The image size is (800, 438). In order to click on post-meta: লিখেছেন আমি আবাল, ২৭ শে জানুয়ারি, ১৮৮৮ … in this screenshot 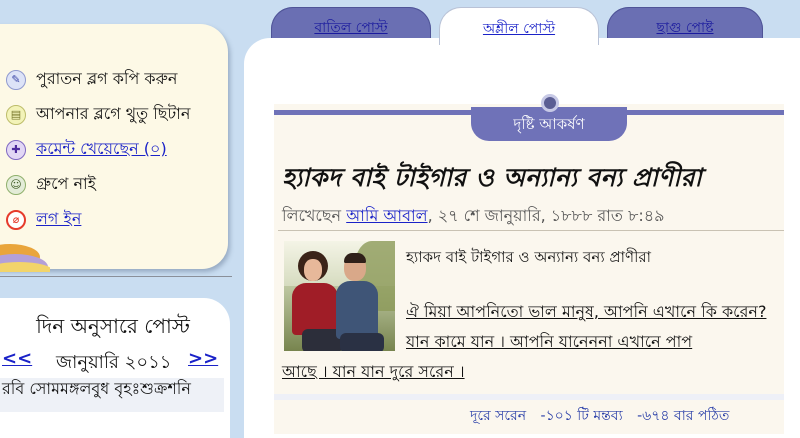, I will do `click(532, 216)`.